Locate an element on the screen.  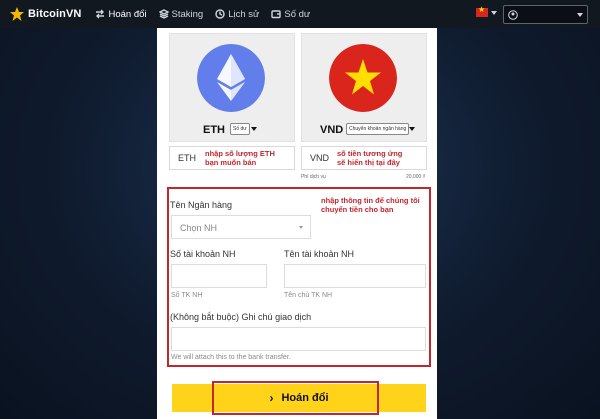
account-name-hint: Tên chủ TK NH is located at coordinates (308, 295).